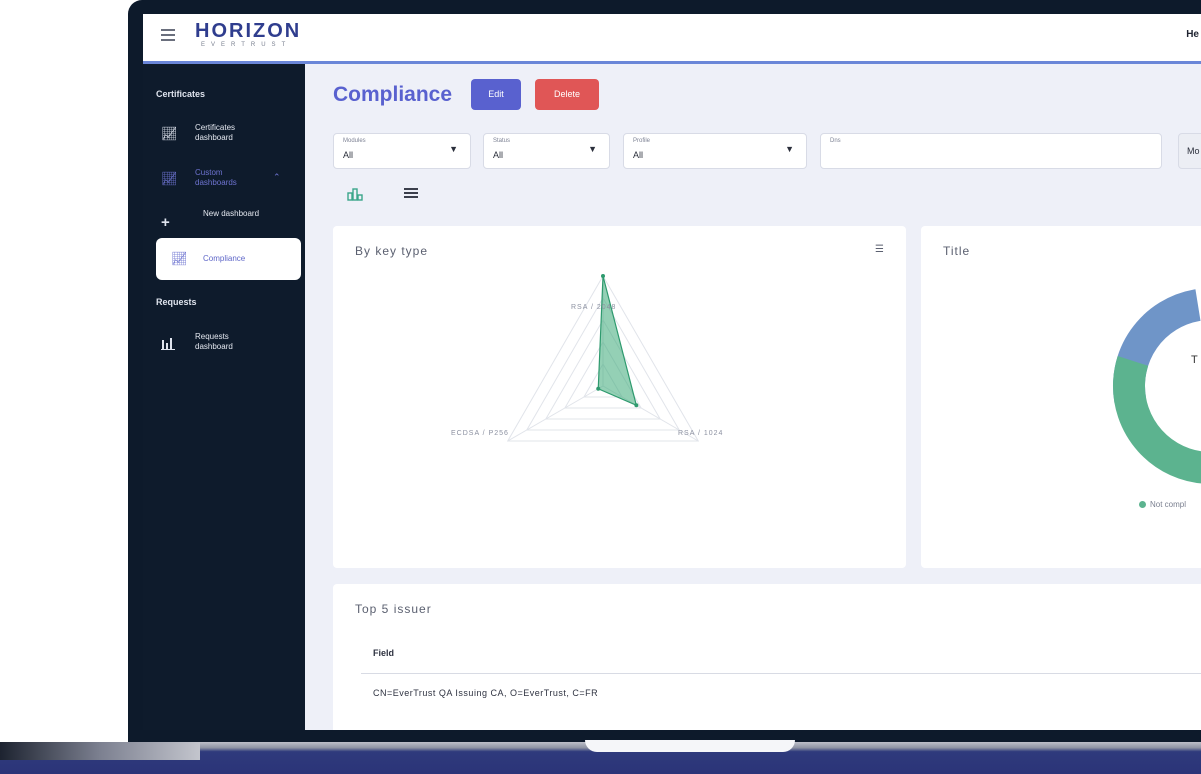 This screenshot has height=774, width=1201. I want to click on delete-button: Delete, so click(567, 94).